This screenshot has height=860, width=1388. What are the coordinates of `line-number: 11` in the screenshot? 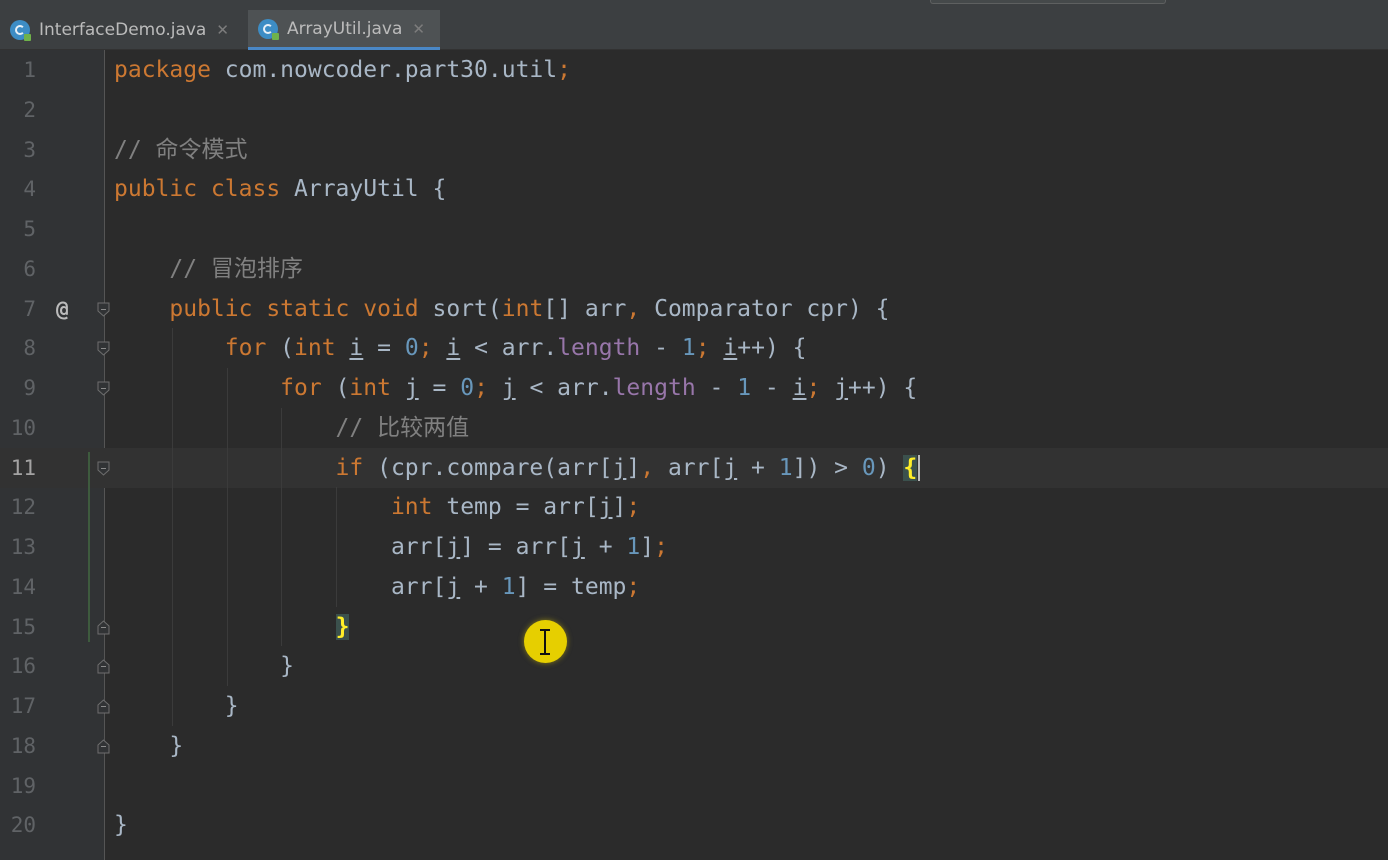 It's located at (18, 468).